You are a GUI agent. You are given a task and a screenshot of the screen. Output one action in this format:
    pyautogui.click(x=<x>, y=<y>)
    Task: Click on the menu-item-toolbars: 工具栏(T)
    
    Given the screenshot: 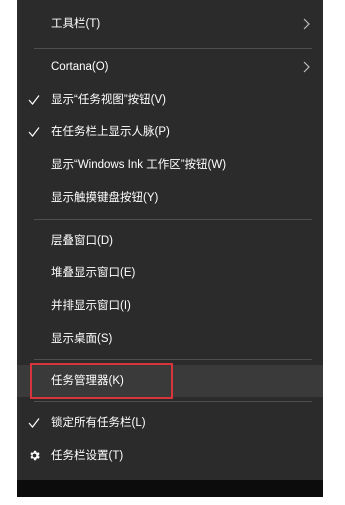 What is the action you would take?
    pyautogui.click(x=170, y=24)
    